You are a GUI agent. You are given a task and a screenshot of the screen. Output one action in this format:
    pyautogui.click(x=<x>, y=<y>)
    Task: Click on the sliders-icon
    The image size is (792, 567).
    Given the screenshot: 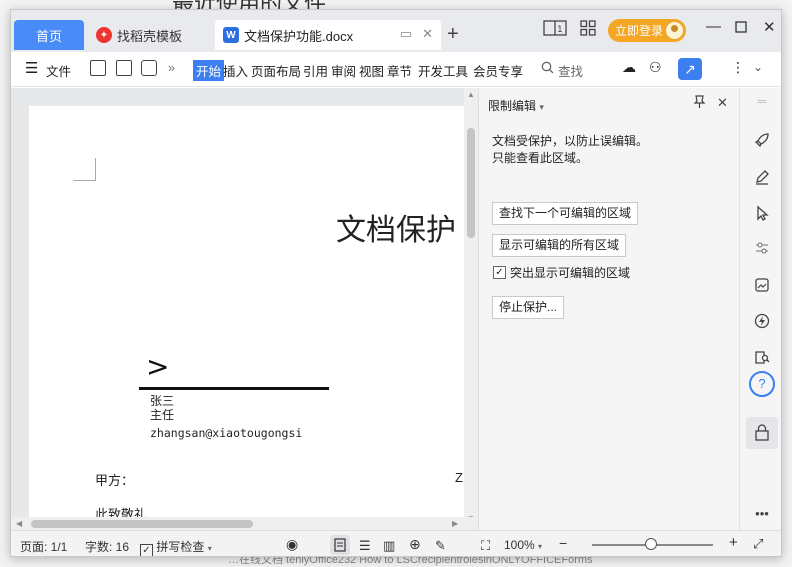 What is the action you would take?
    pyautogui.click(x=760, y=250)
    